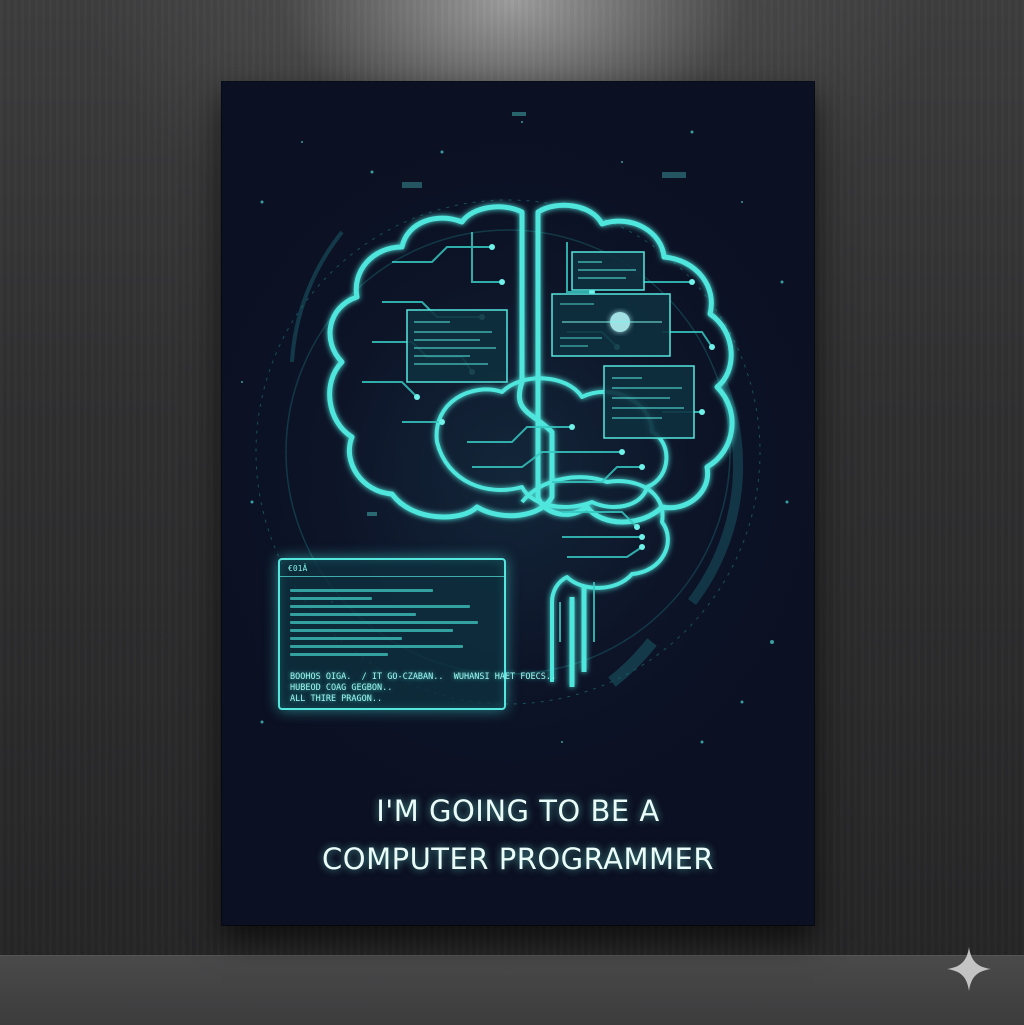 The image size is (1024, 1025). I want to click on terminal-output-line: HUBEOD COAG GEGBON.., so click(341, 688).